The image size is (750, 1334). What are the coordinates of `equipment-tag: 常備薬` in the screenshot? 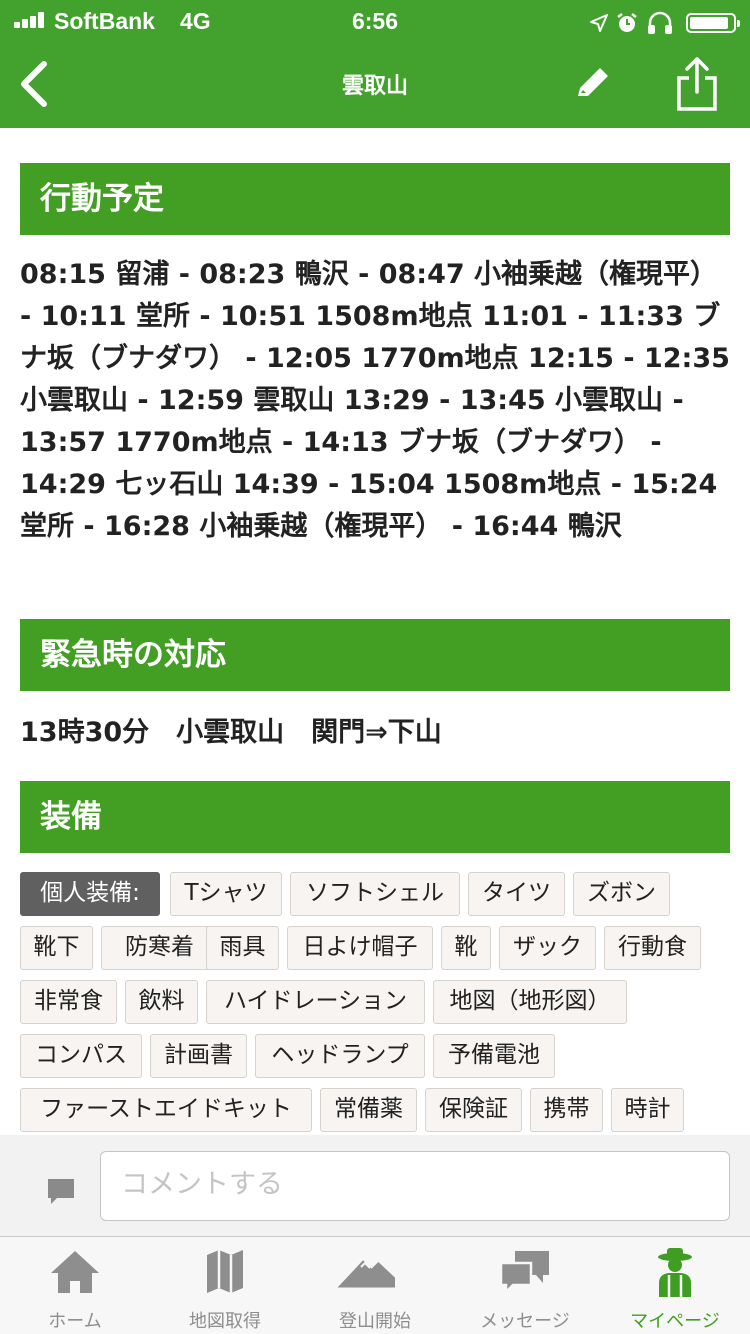 It's located at (368, 1110).